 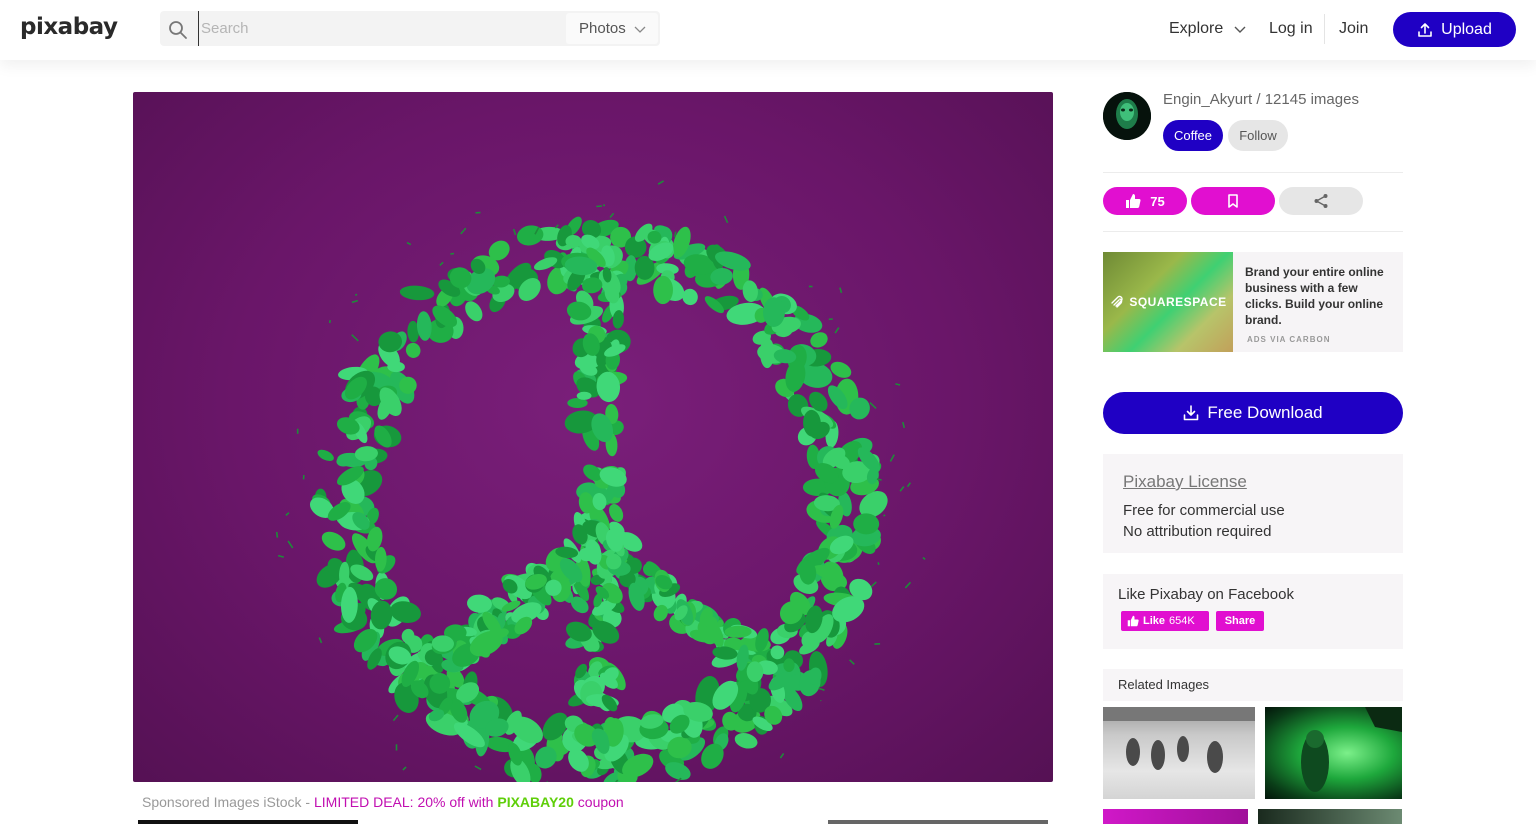 What do you see at coordinates (1197, 531) in the screenshot?
I see `license-attribution: No attribution required` at bounding box center [1197, 531].